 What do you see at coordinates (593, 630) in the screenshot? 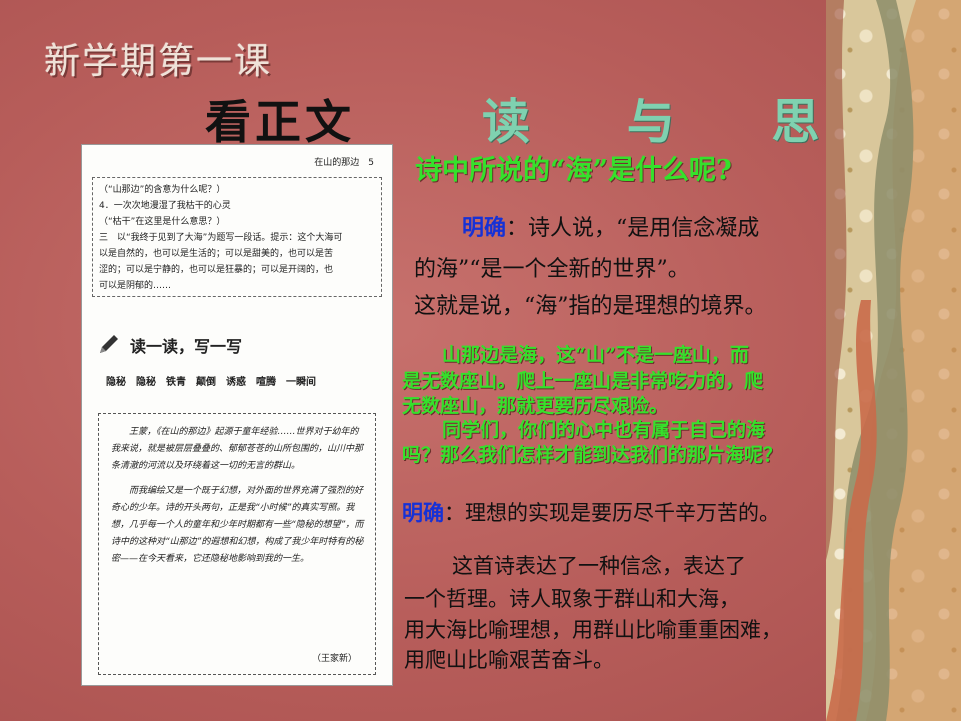
I see `summary-line: 用大海比喻理想，用群山比喻重重困难，` at bounding box center [593, 630].